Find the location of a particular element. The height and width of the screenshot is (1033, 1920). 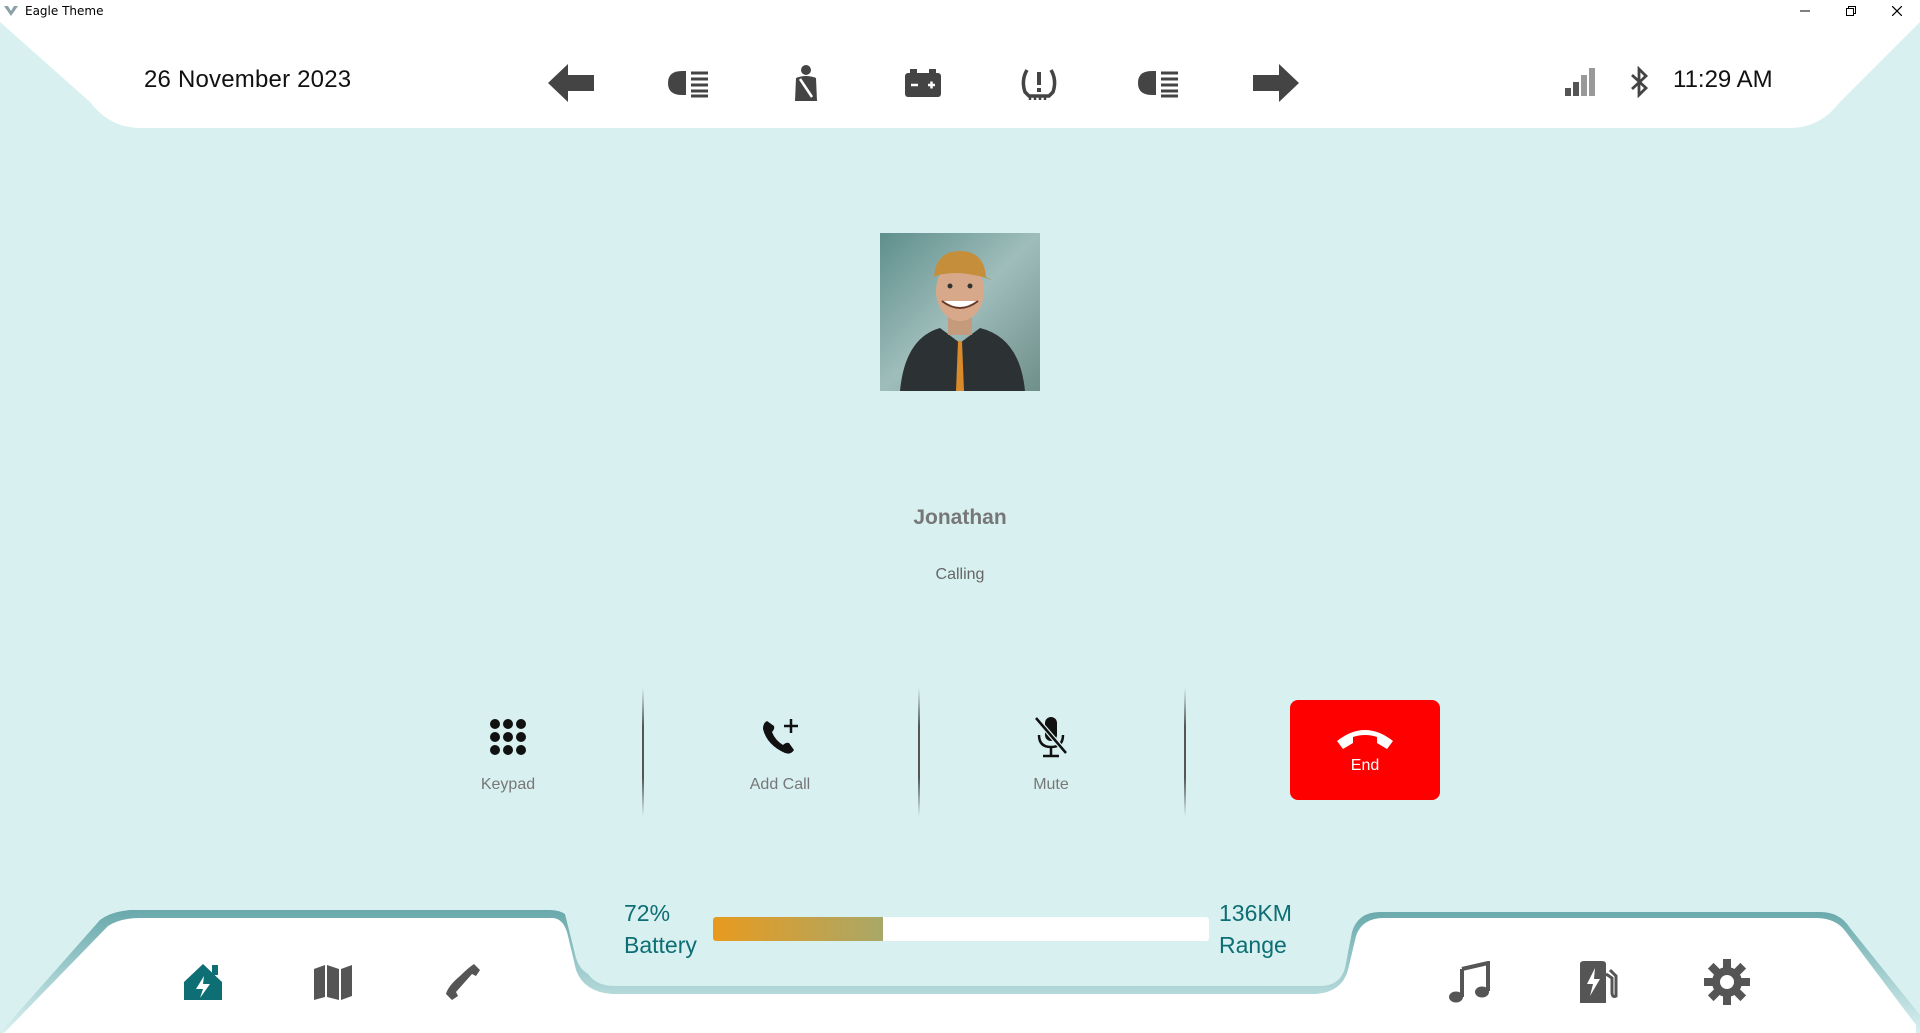

close-icon is located at coordinates (1897, 11).